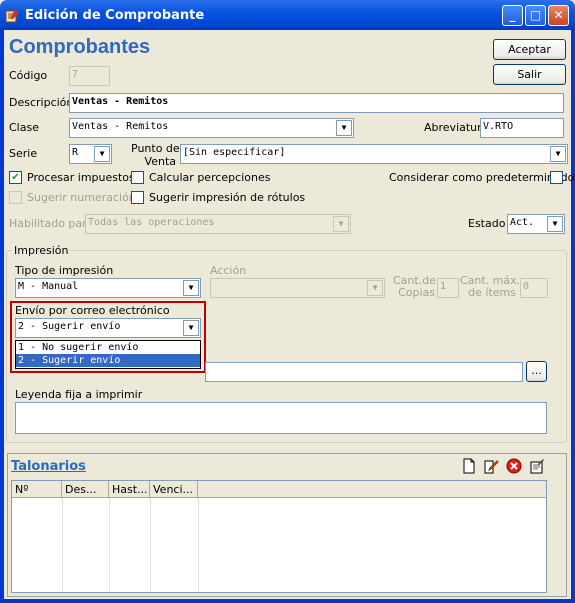 This screenshot has width=575, height=603. Describe the element at coordinates (234, 152) in the screenshot. I see `punto-venta-value: [Sin especificar]` at that location.